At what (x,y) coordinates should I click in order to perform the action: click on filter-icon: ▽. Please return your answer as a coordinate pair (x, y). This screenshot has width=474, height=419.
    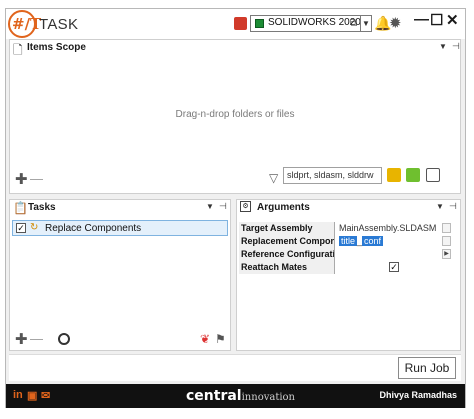
    Looking at the image, I should click on (274, 178).